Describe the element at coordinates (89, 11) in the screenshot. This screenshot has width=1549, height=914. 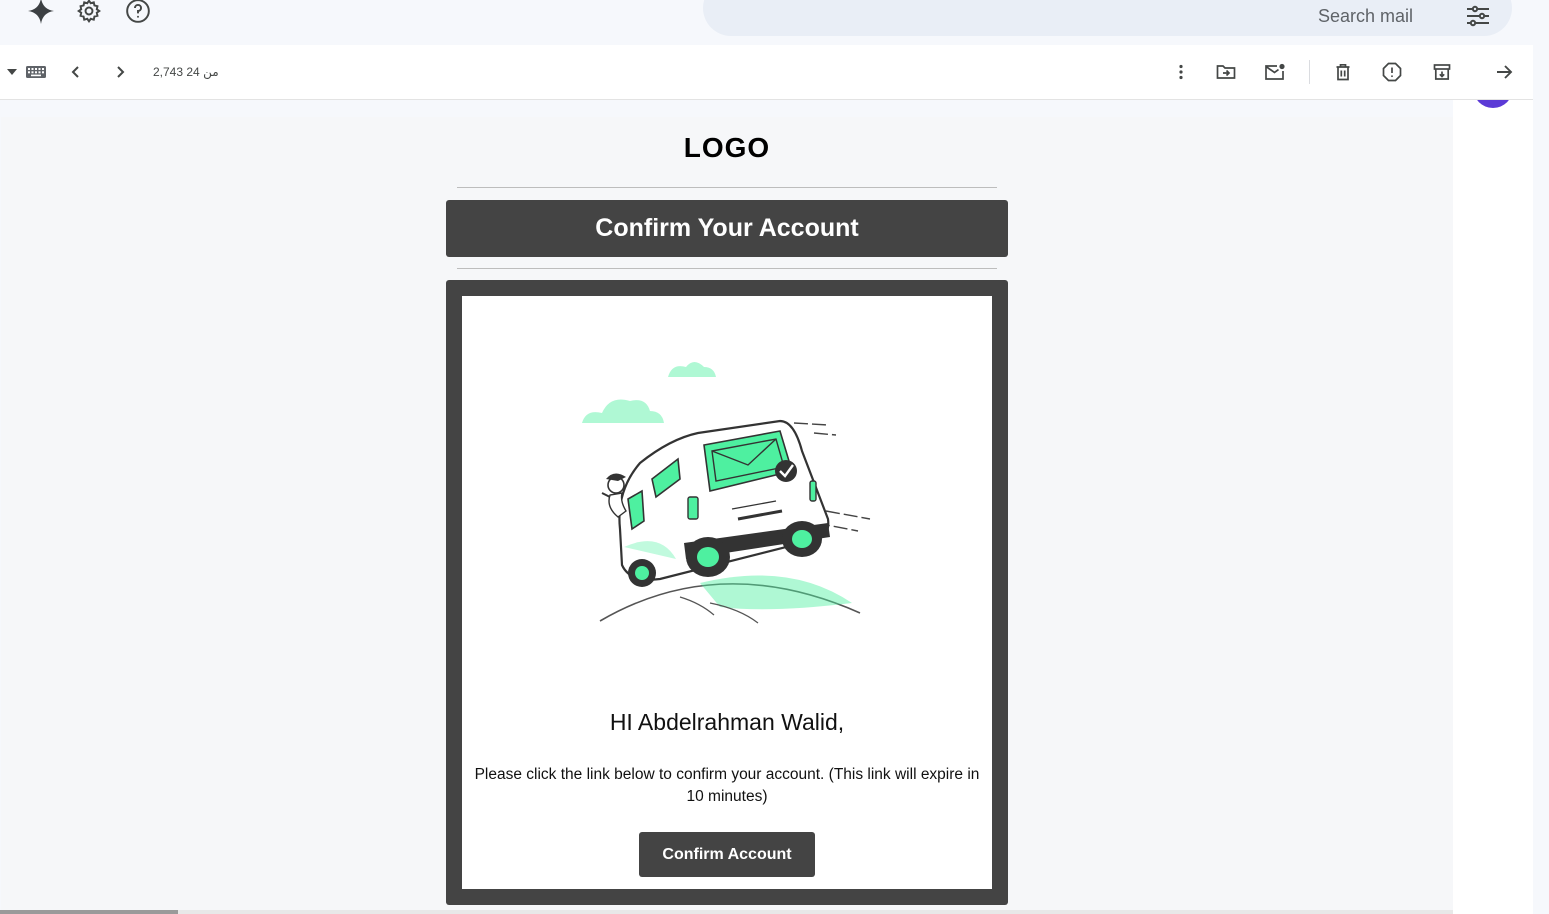
I see `settings-gear-icon` at that location.